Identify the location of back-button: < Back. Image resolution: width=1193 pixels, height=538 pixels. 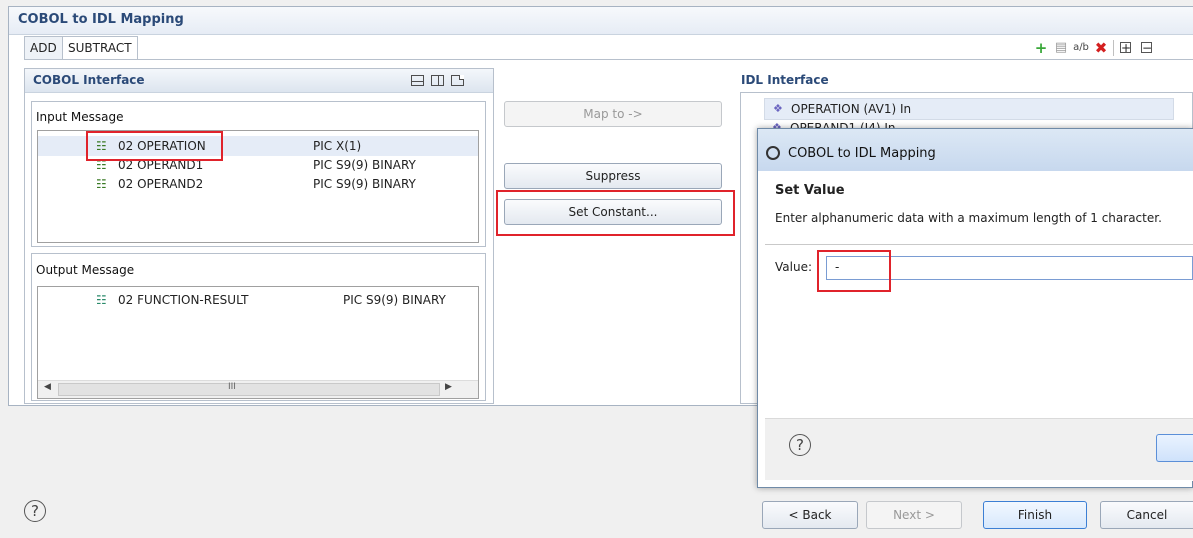
(810, 515).